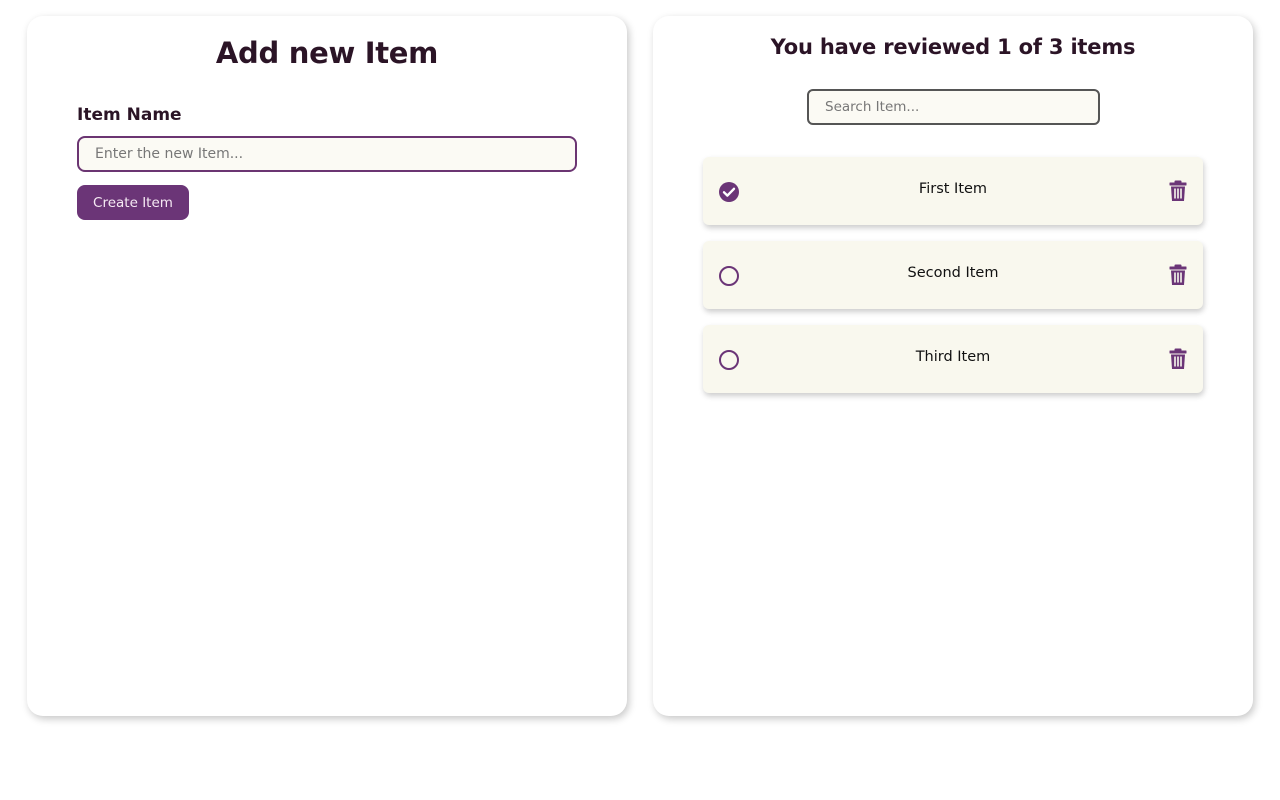 The image size is (1280, 800). I want to click on item-name-input, so click(327, 154).